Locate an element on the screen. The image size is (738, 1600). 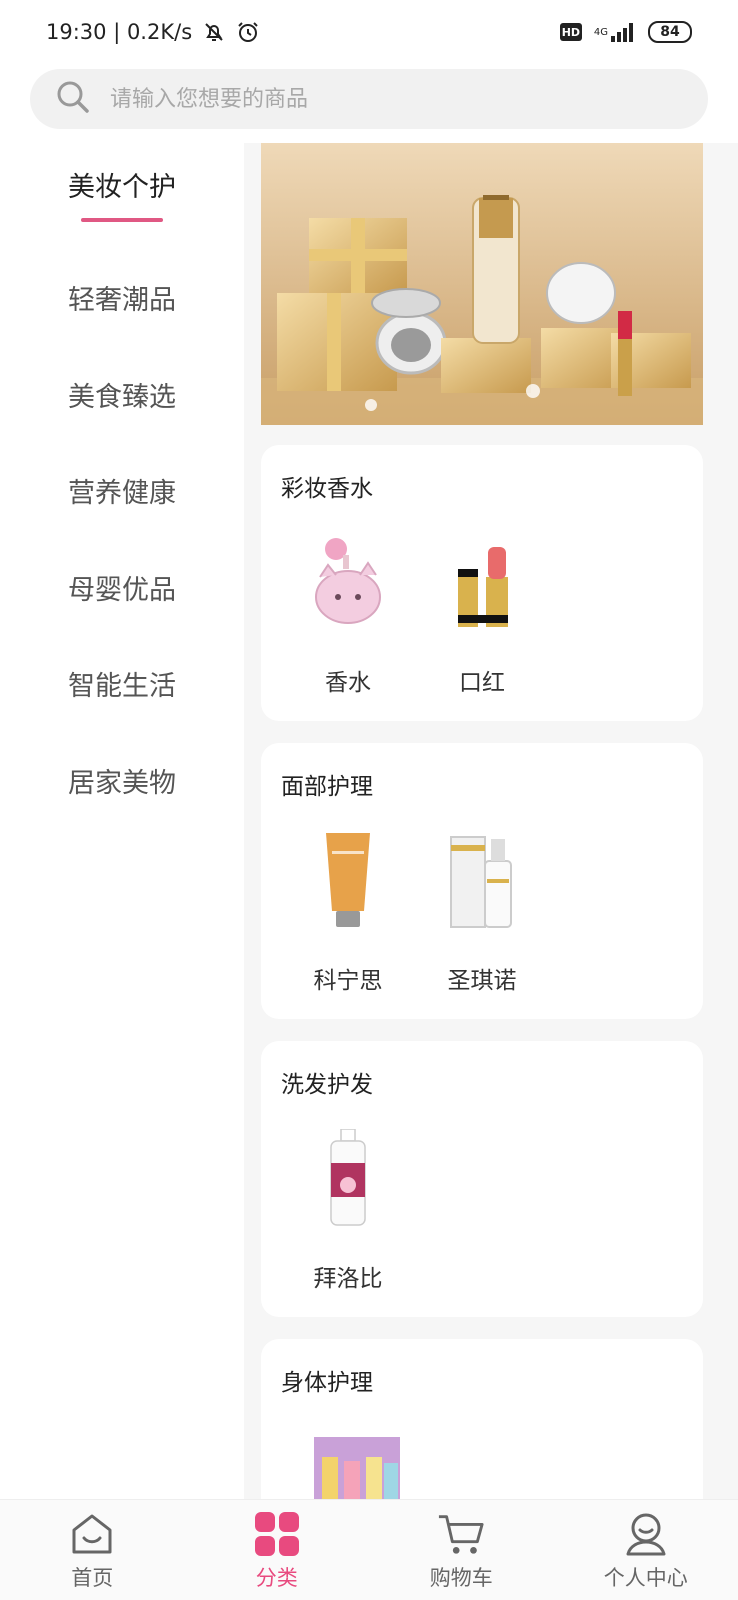
status-right: HD 4G 84 is located at coordinates (625, 32).